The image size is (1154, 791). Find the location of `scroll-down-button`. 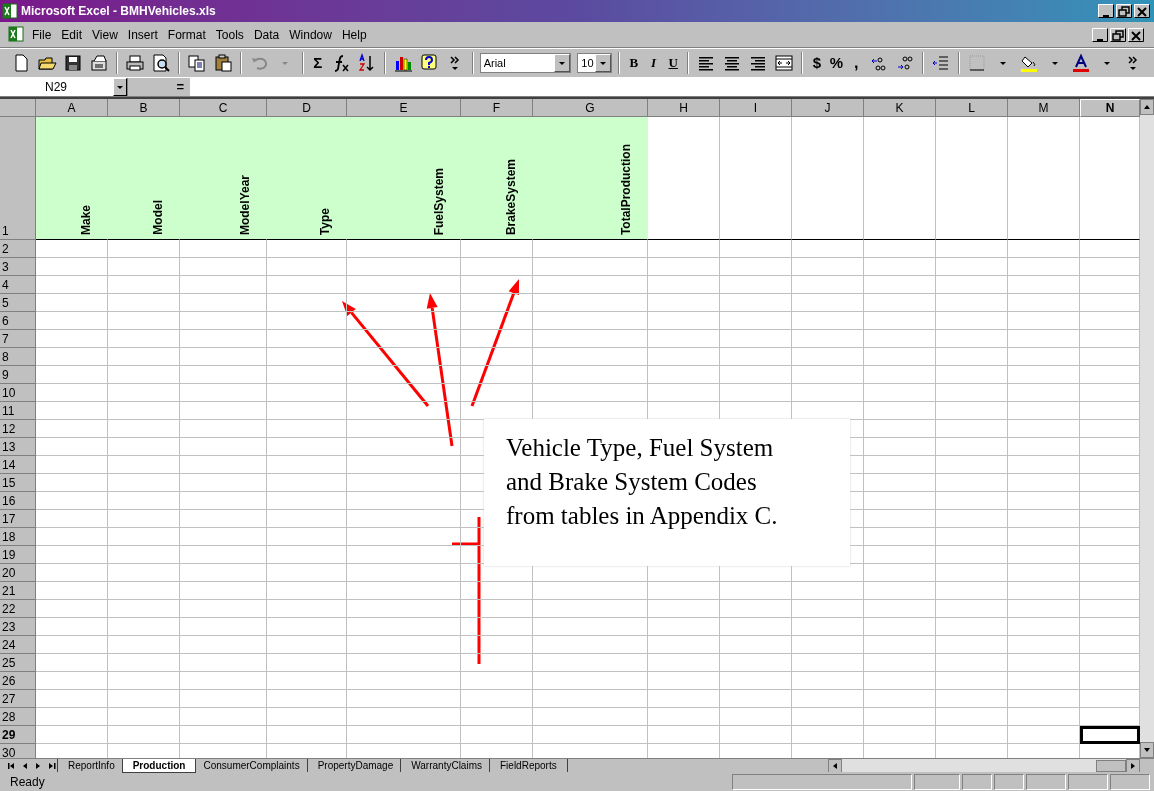

scroll-down-button is located at coordinates (1147, 750).